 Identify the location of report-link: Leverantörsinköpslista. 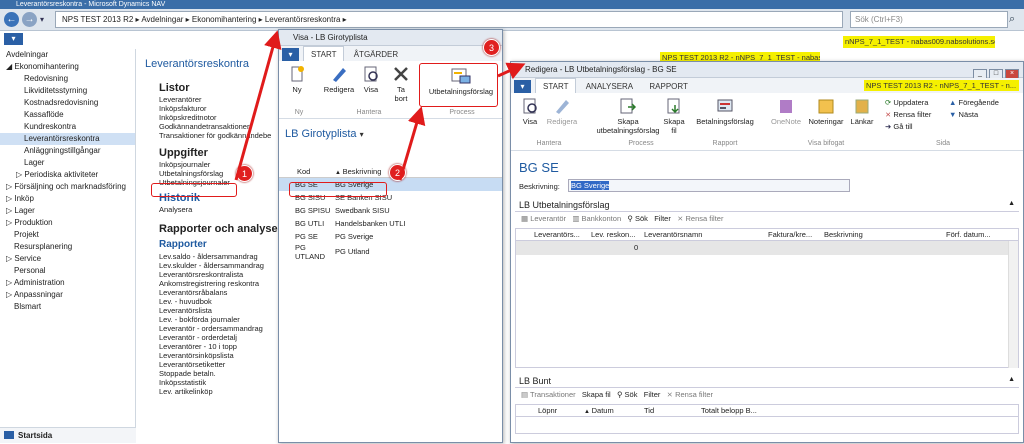
(218, 355).